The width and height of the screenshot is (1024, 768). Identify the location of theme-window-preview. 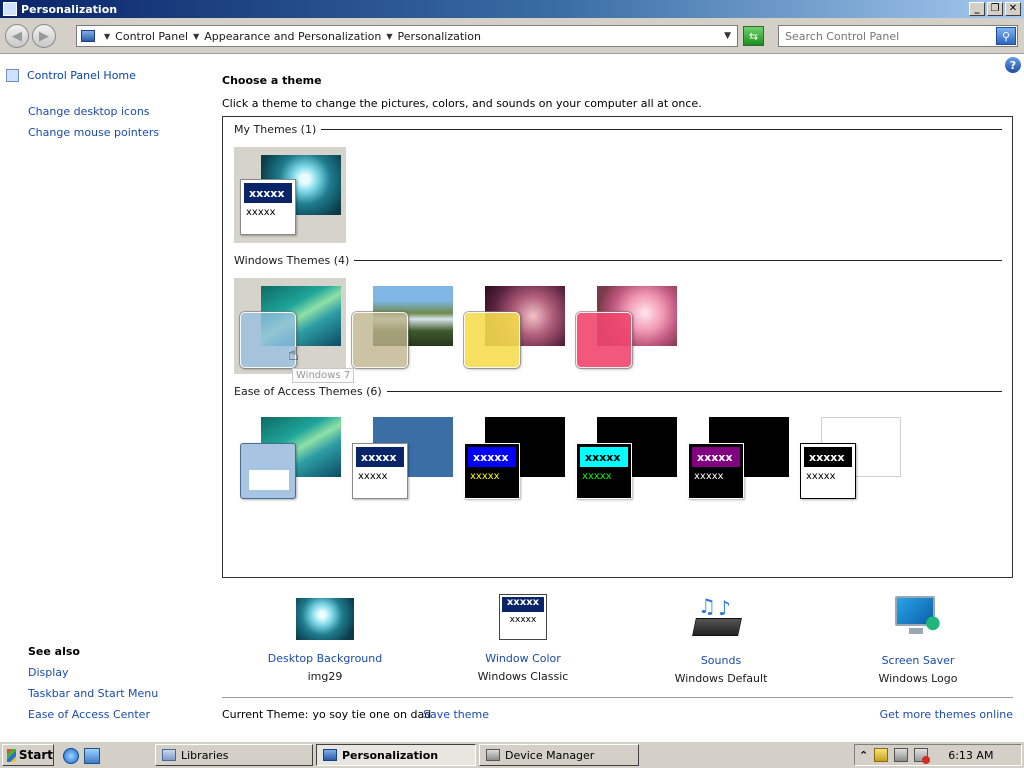
(604, 340).